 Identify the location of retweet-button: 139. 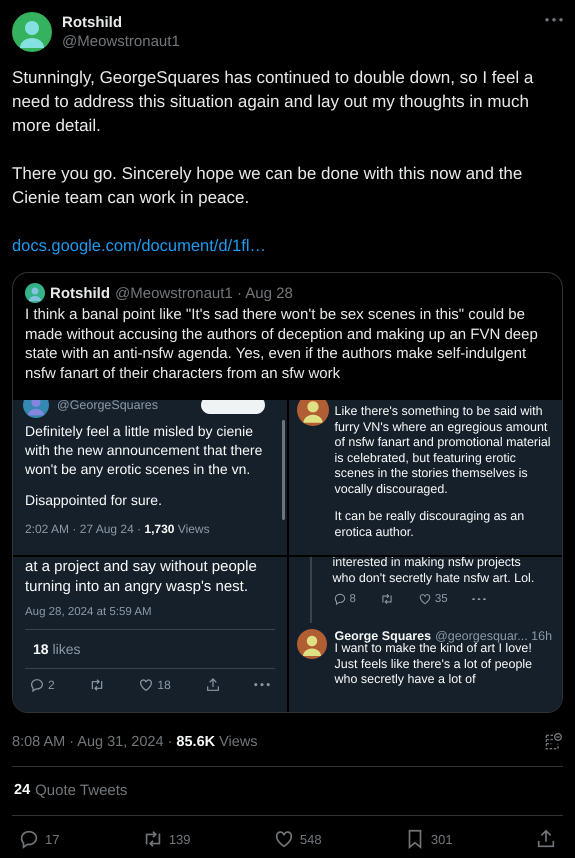
(166, 839).